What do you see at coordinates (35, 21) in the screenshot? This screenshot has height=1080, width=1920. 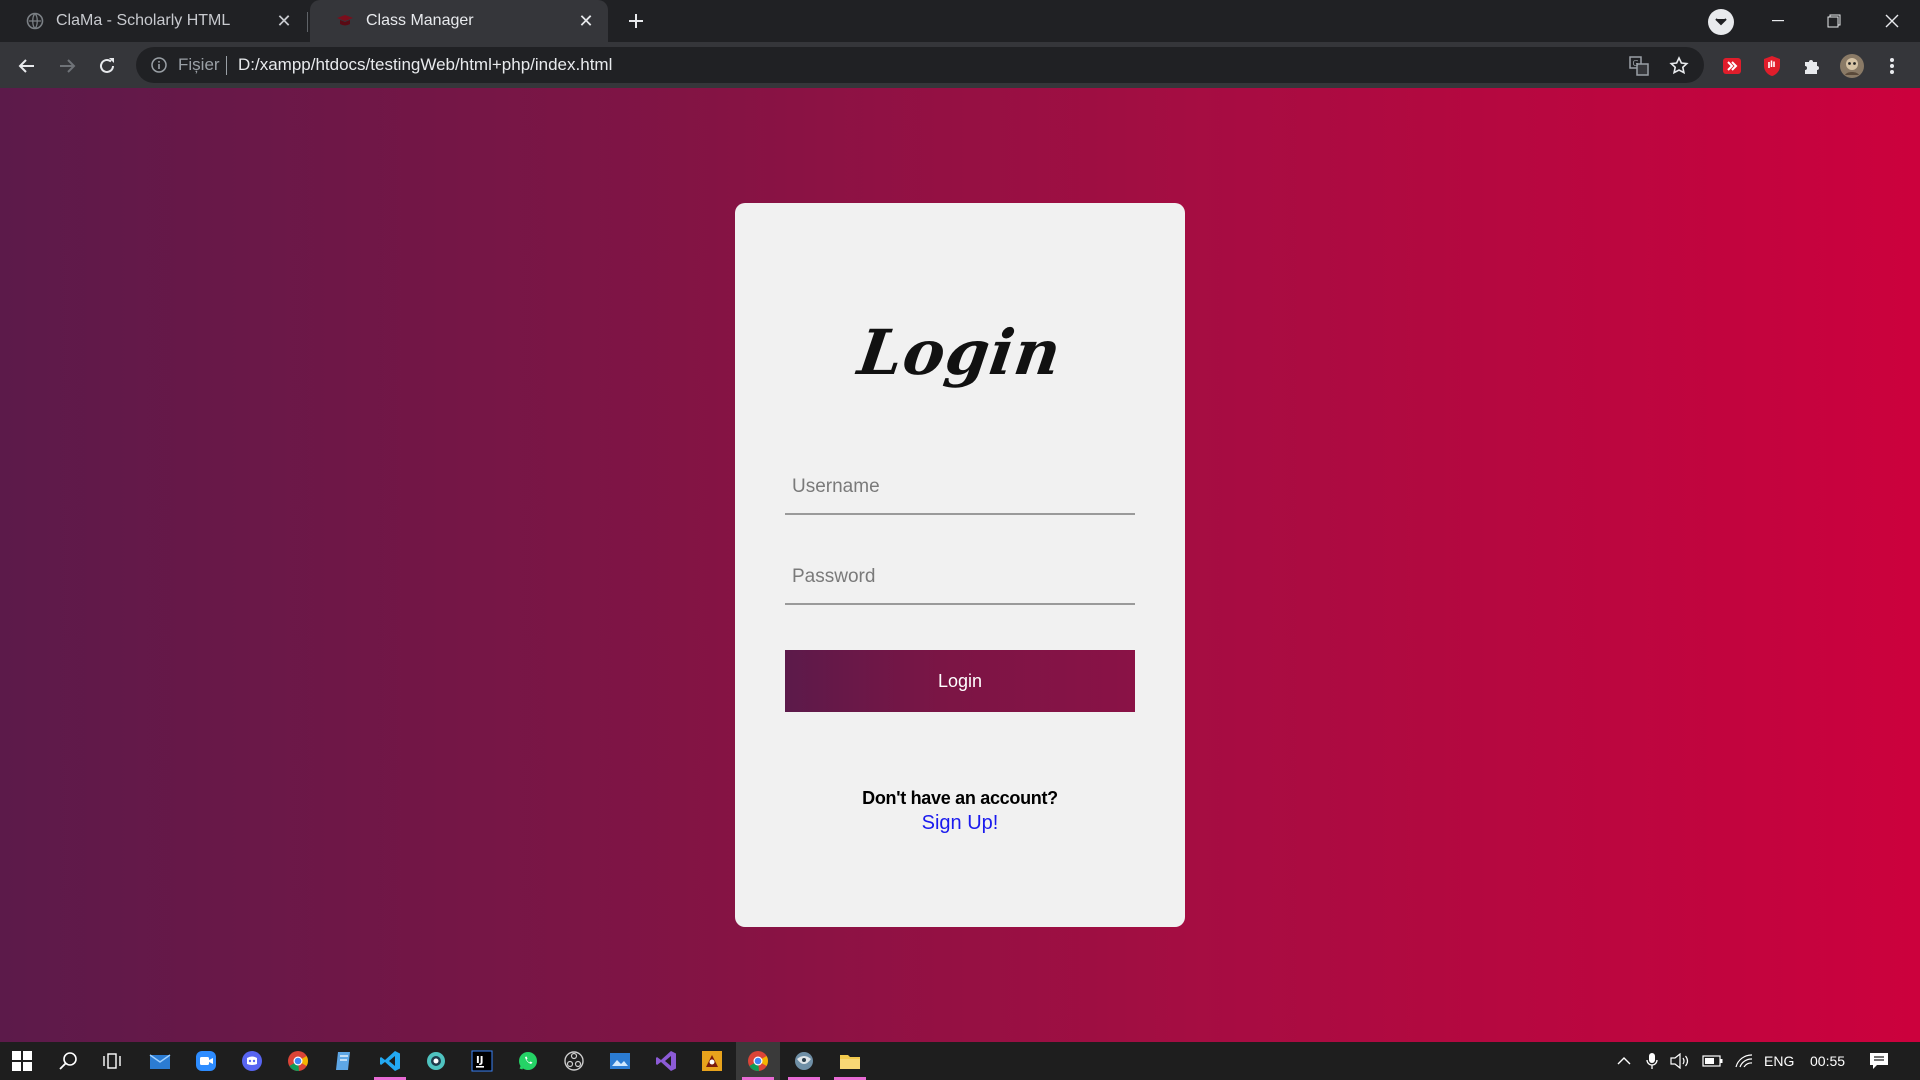 I see `globe-icon` at bounding box center [35, 21].